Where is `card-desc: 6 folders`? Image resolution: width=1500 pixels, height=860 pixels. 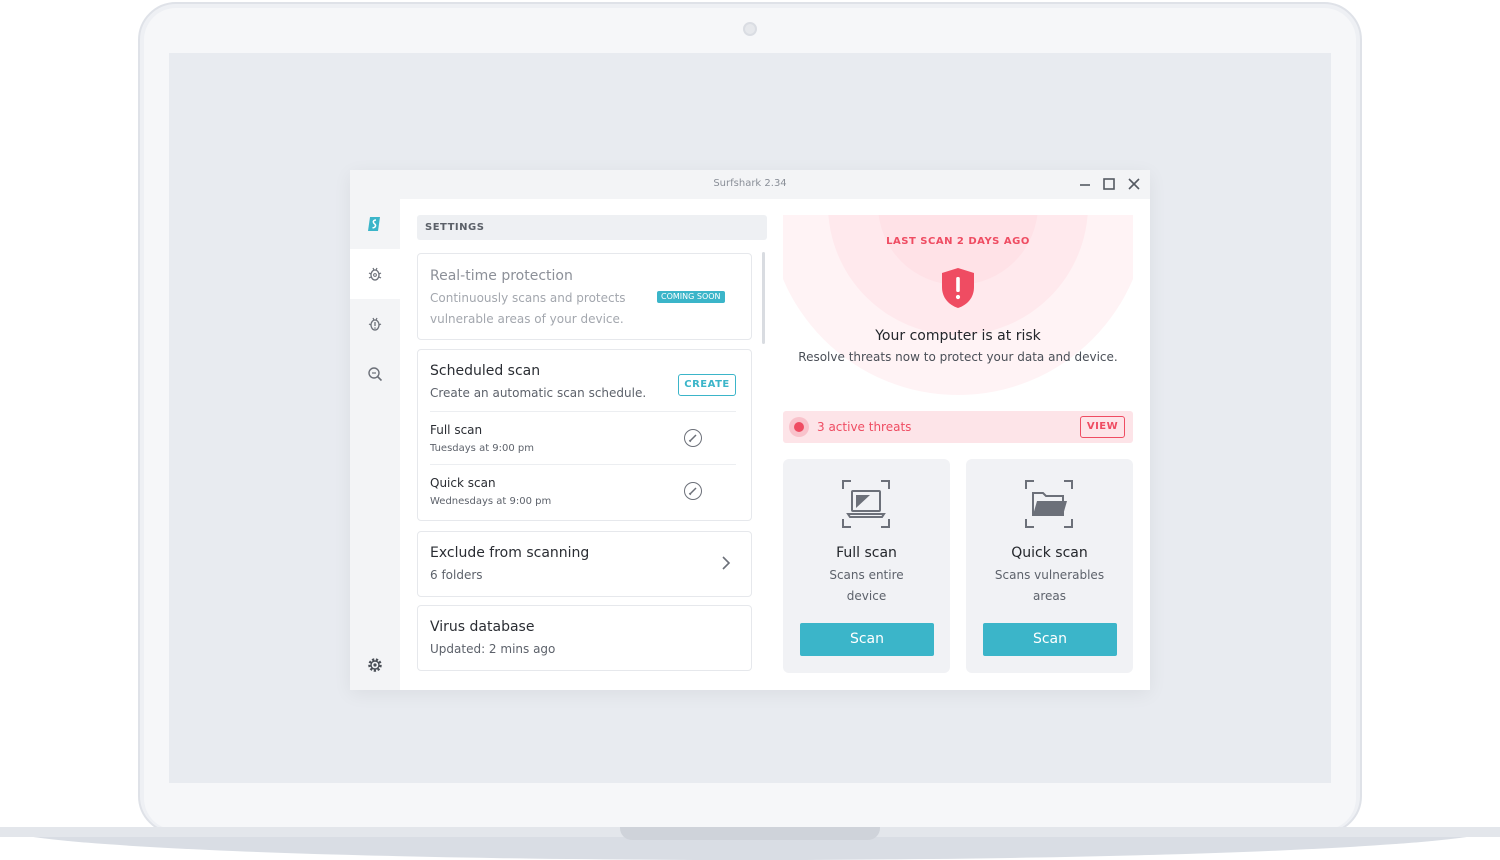 card-desc: 6 folders is located at coordinates (456, 575).